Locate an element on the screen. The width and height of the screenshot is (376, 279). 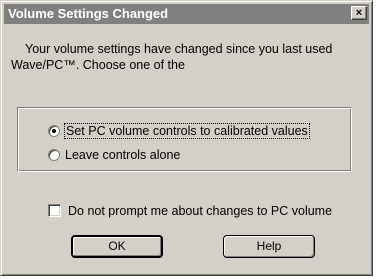
close-icon: × is located at coordinates (359, 13).